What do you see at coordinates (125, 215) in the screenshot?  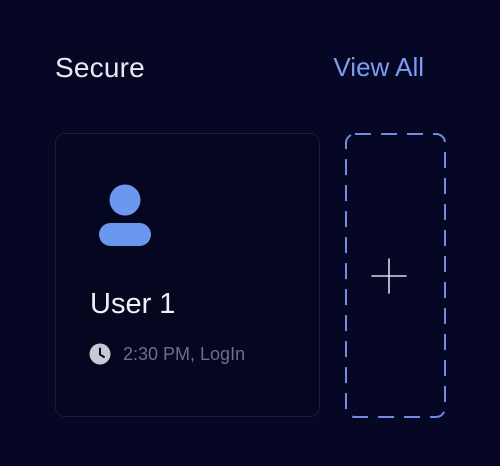 I see `user-icon` at bounding box center [125, 215].